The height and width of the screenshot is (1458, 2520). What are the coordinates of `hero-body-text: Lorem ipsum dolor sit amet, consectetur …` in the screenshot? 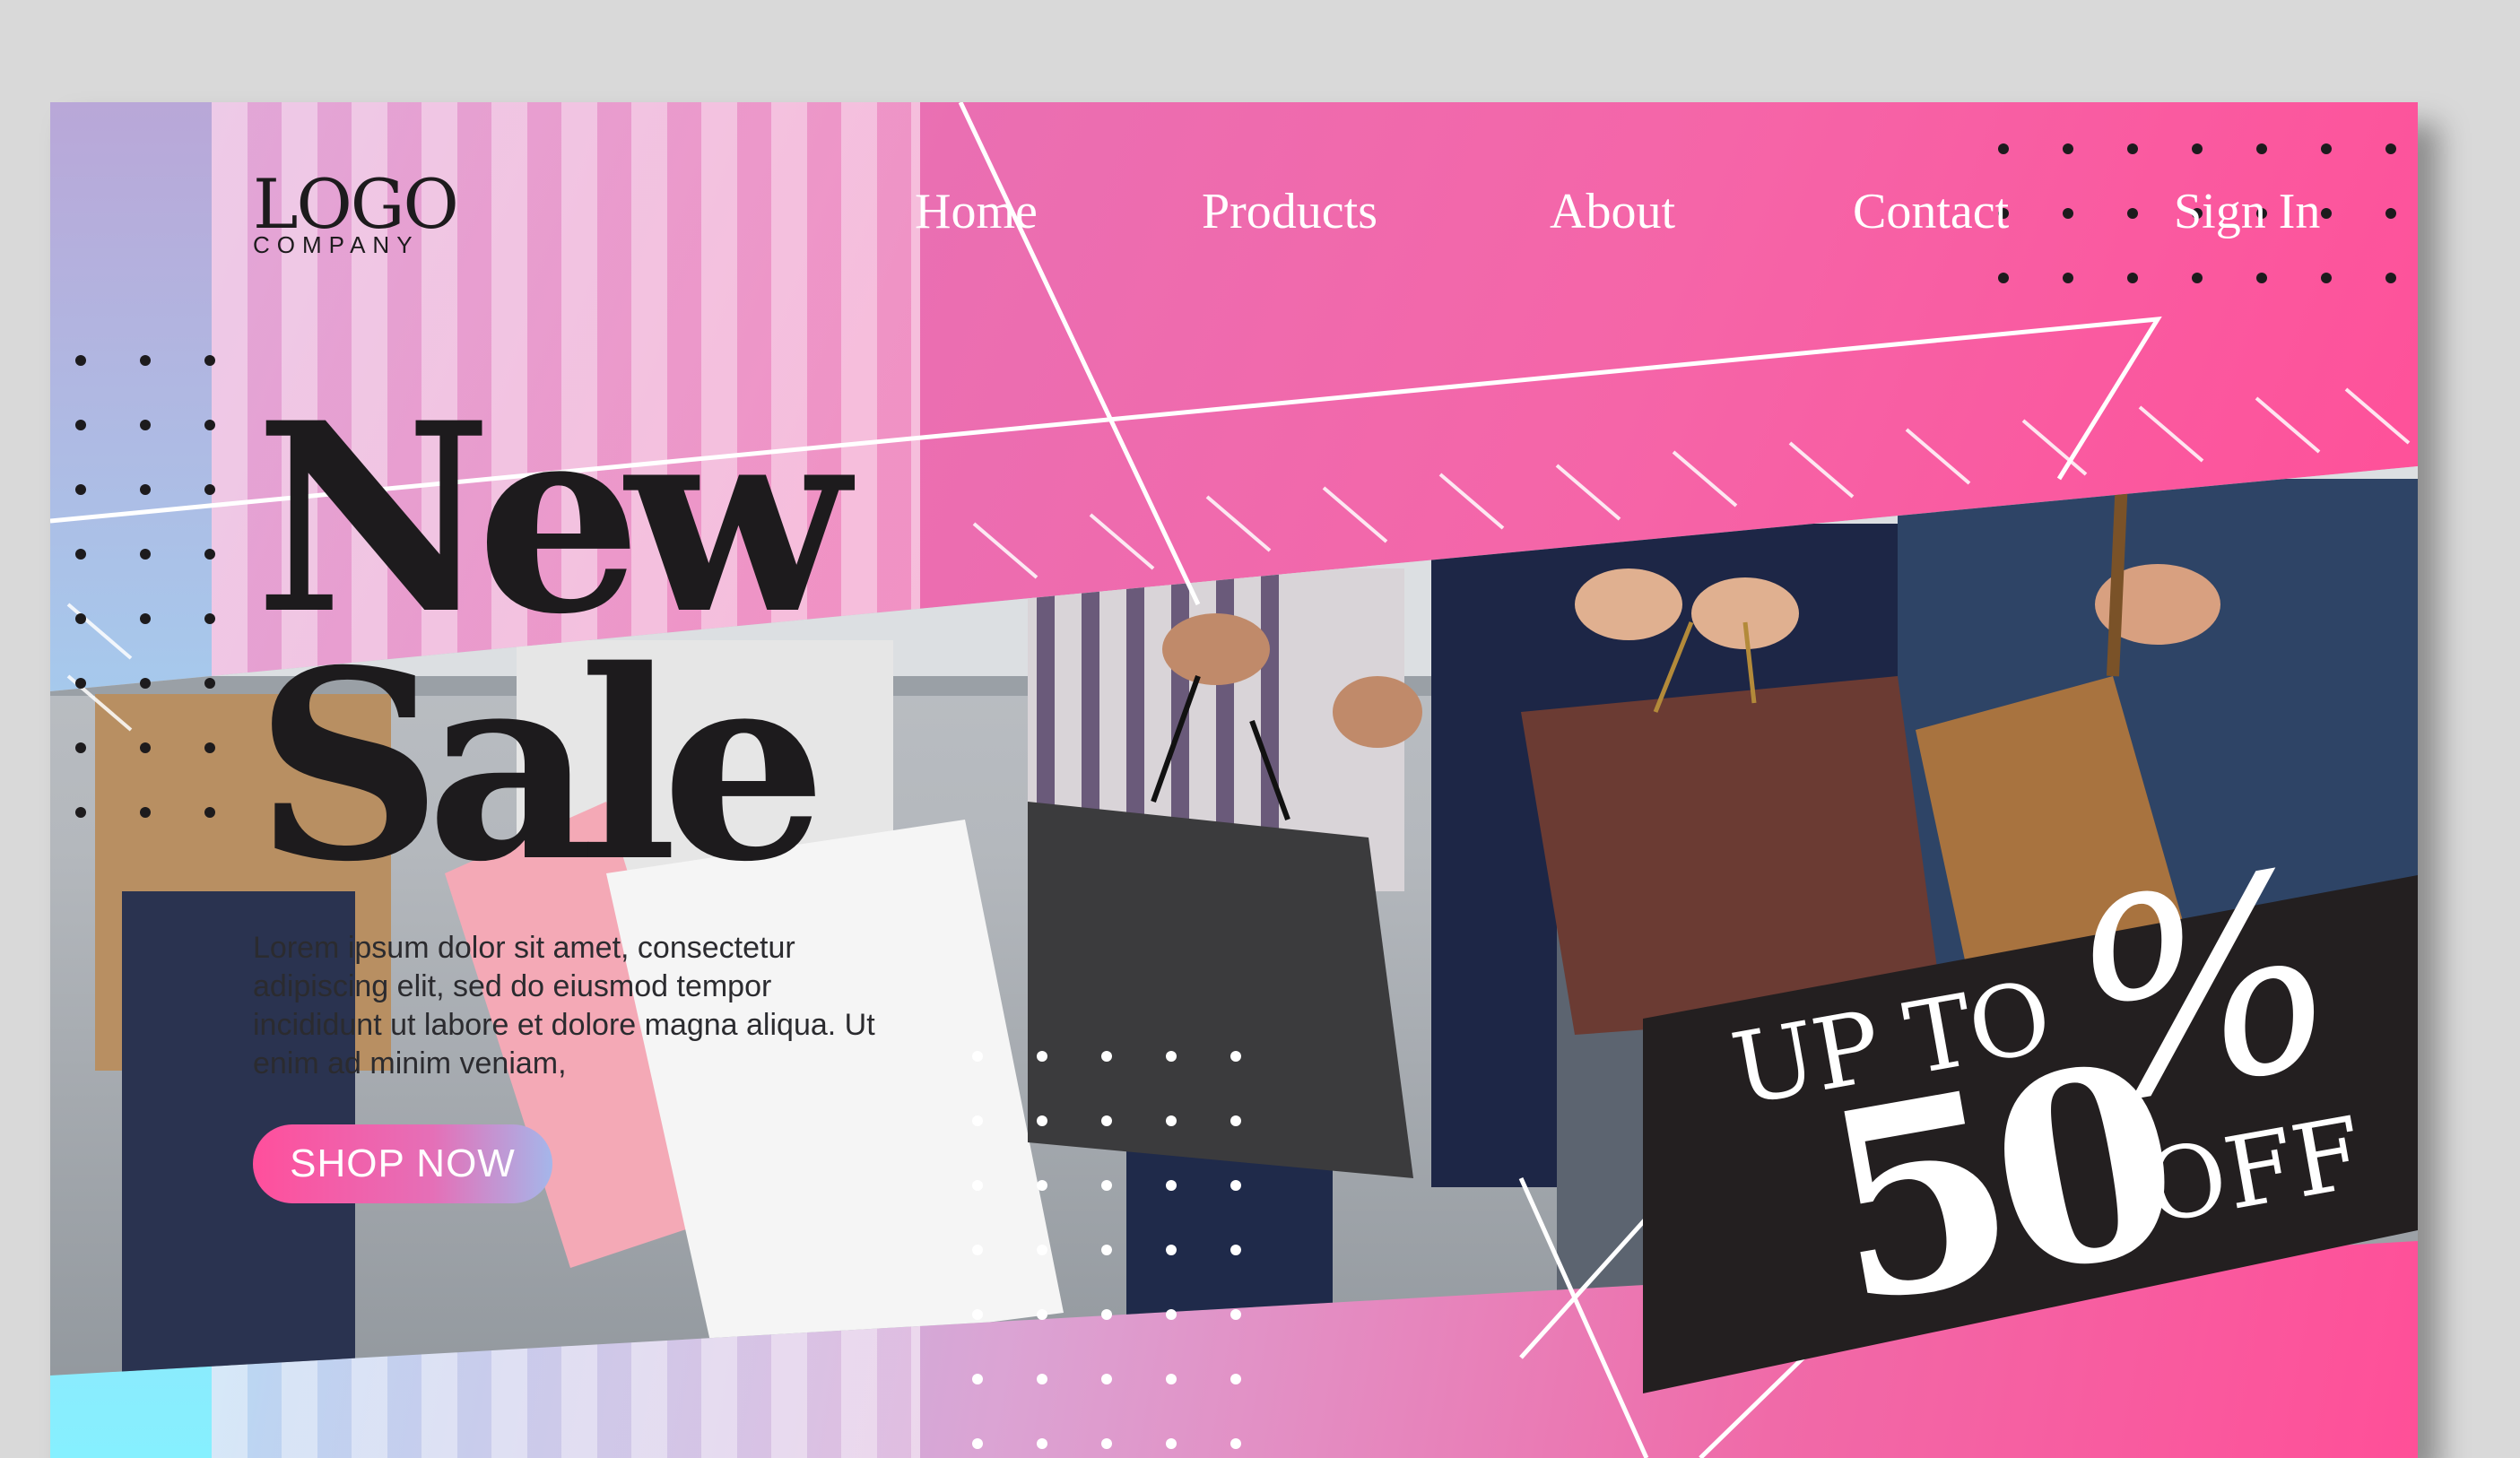 It's located at (564, 1005).